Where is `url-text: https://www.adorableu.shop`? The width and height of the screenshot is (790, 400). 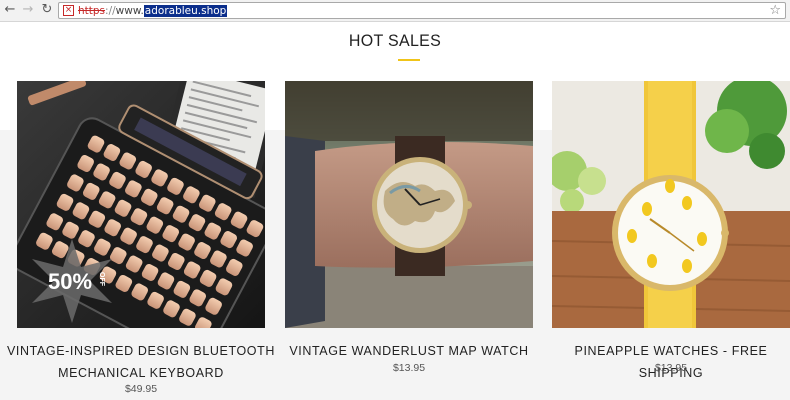
url-text: https://www.adorableu.shop is located at coordinates (153, 11).